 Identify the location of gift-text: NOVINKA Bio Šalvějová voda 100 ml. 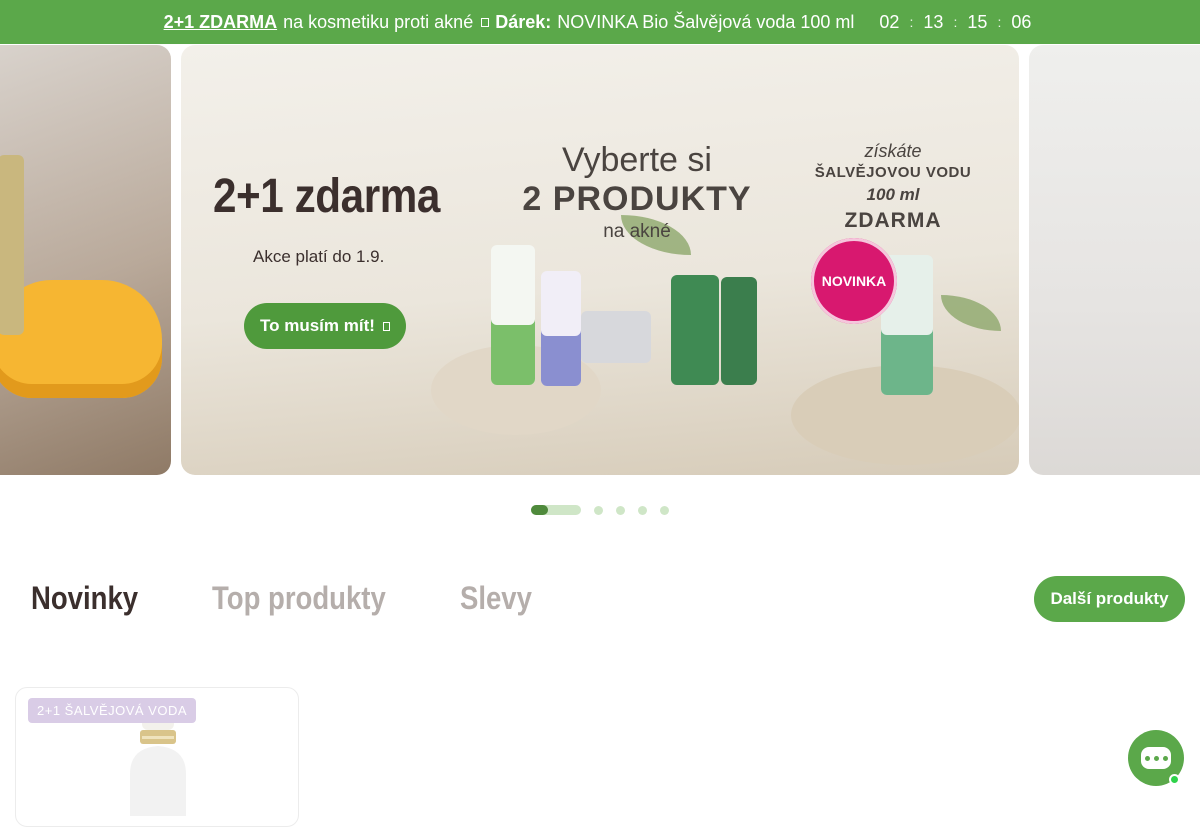
(706, 21).